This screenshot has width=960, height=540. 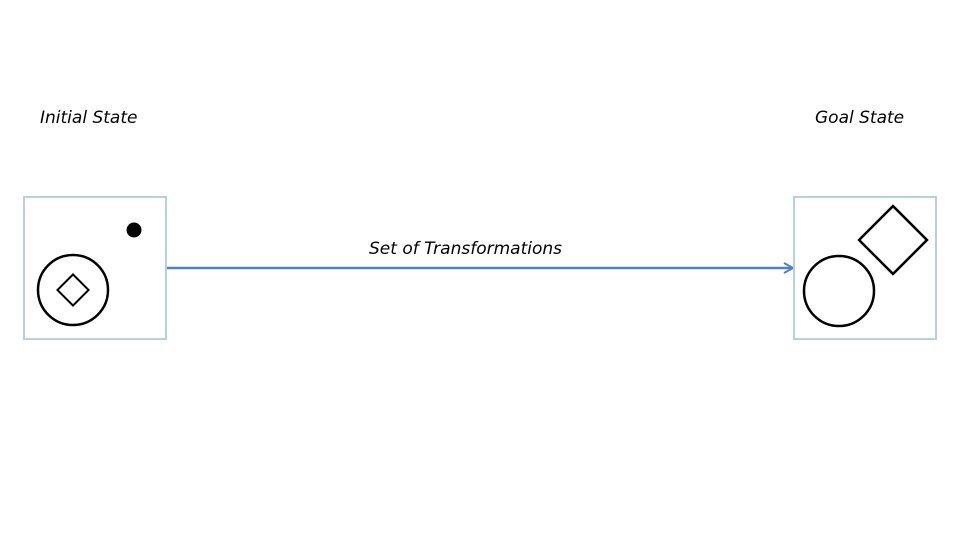 I want to click on goal-circle-shape, so click(x=839, y=291).